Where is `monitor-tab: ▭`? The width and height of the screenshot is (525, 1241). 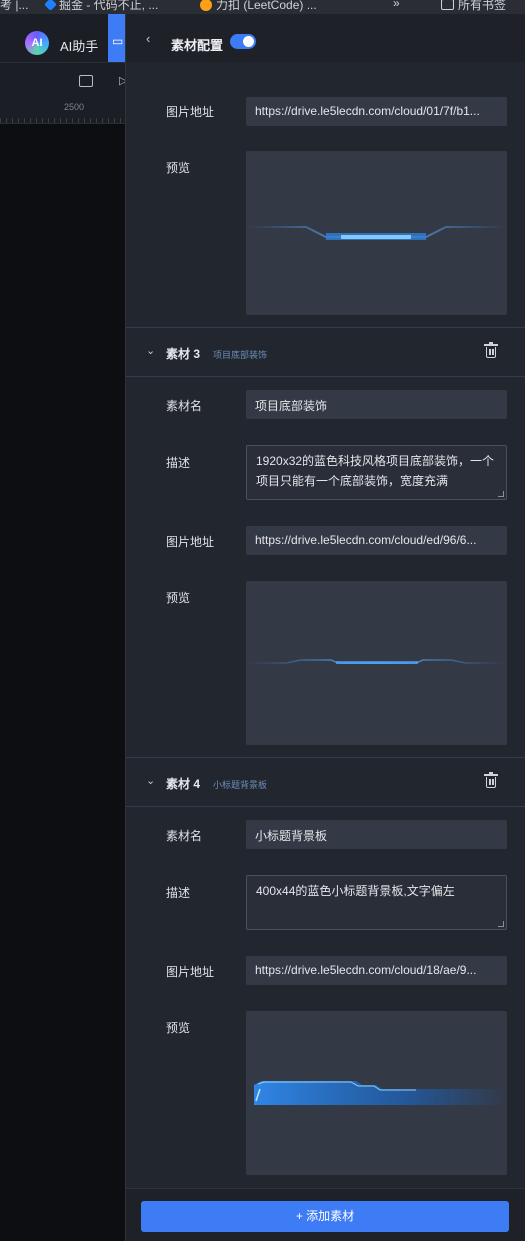
monitor-tab: ▭ is located at coordinates (116, 38).